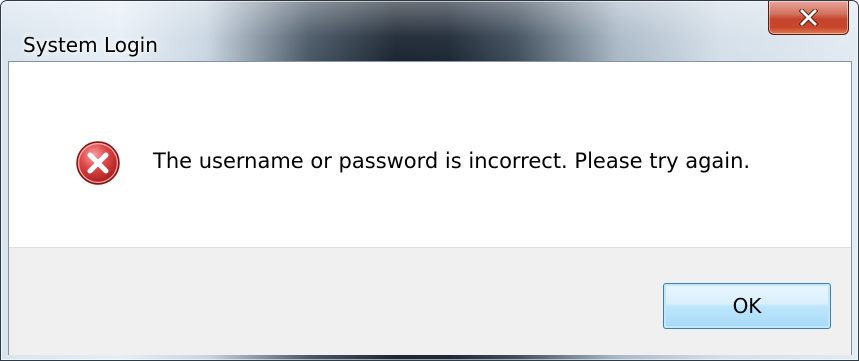 The image size is (859, 361). Describe the element at coordinates (98, 163) in the screenshot. I see `error-icon` at that location.